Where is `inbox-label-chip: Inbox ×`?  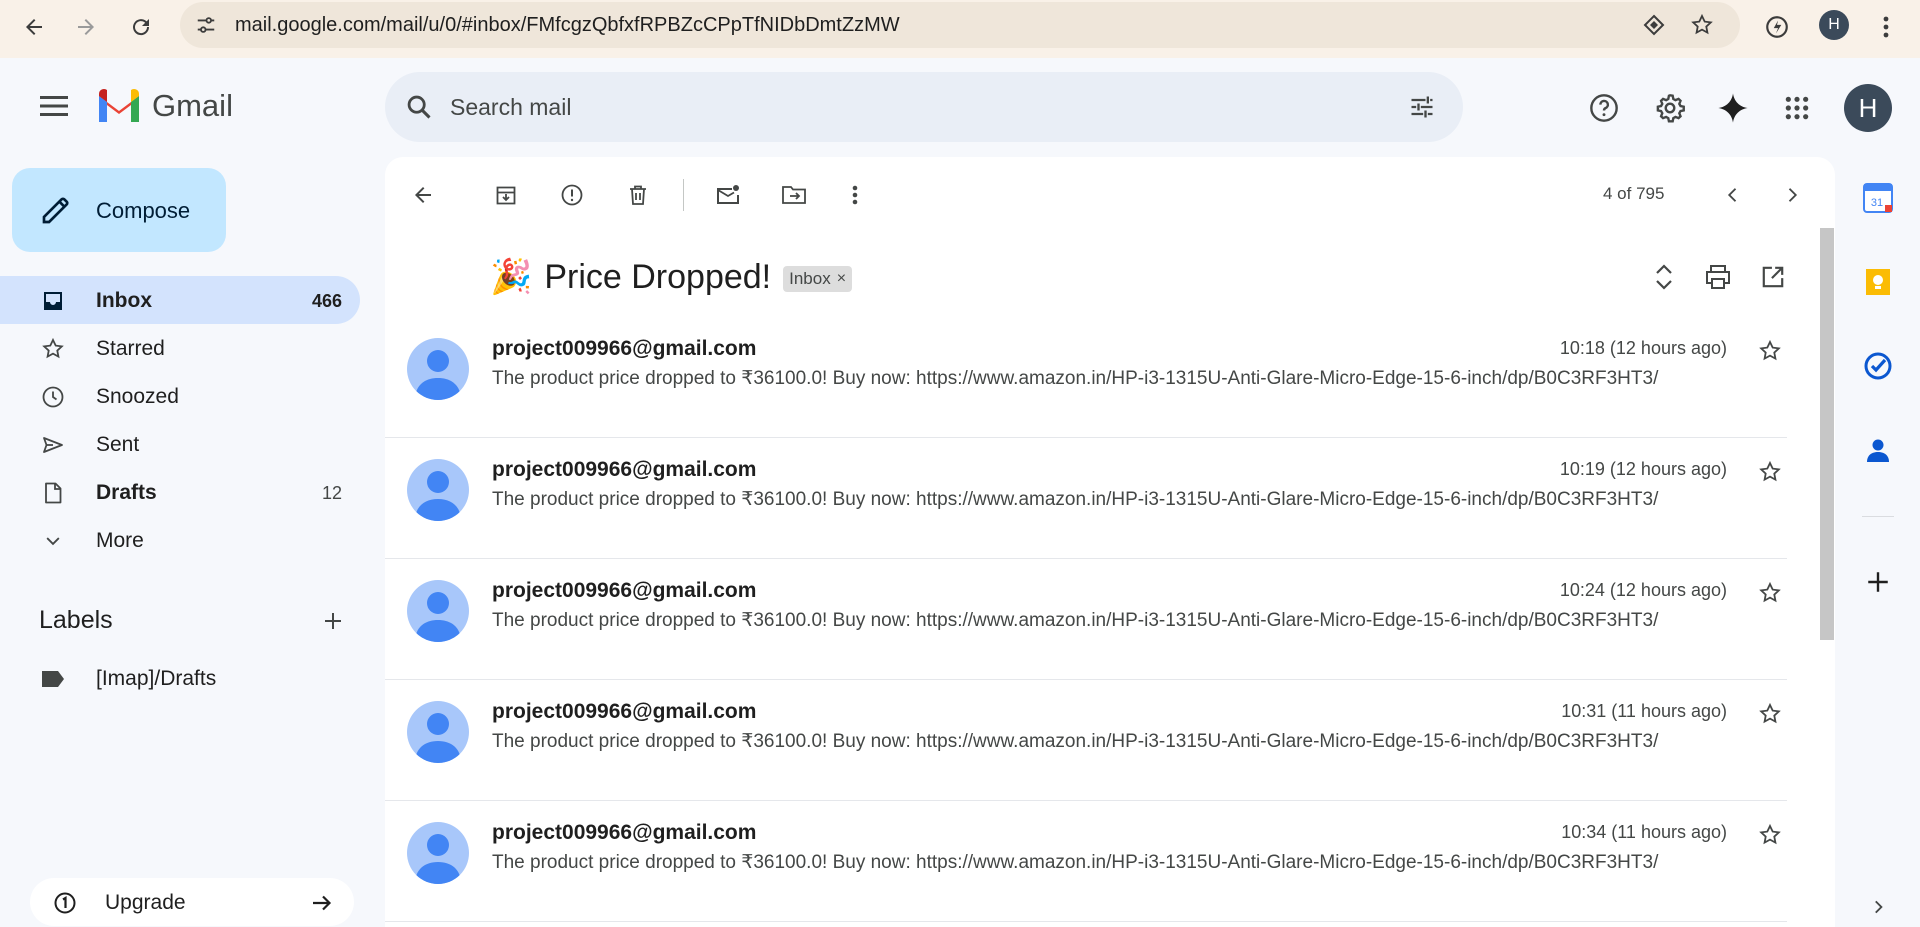
inbox-label-chip: Inbox × is located at coordinates (818, 279).